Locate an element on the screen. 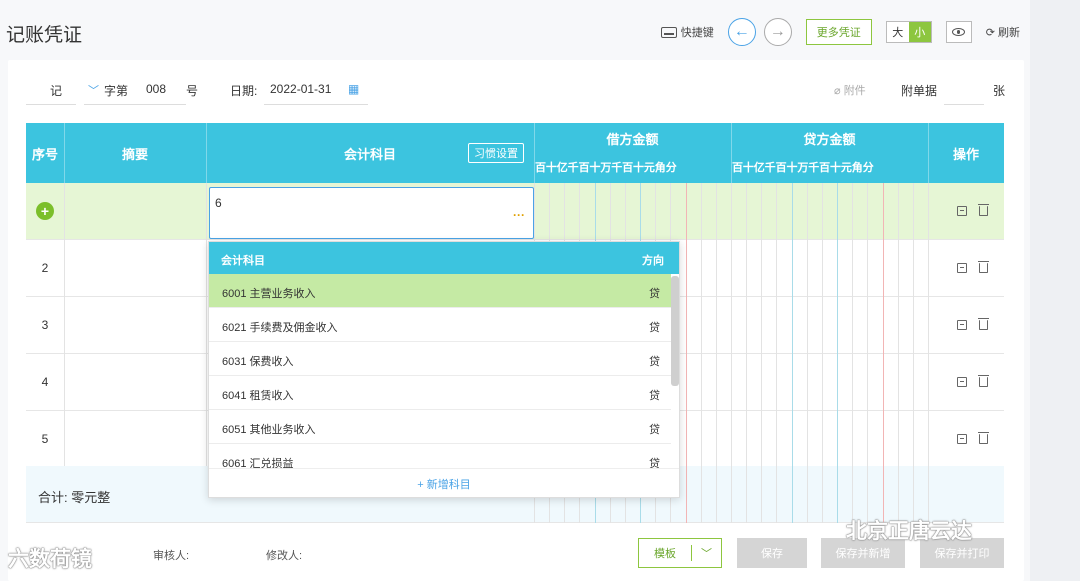 The image size is (1080, 581). number-unit: 号 is located at coordinates (192, 91).